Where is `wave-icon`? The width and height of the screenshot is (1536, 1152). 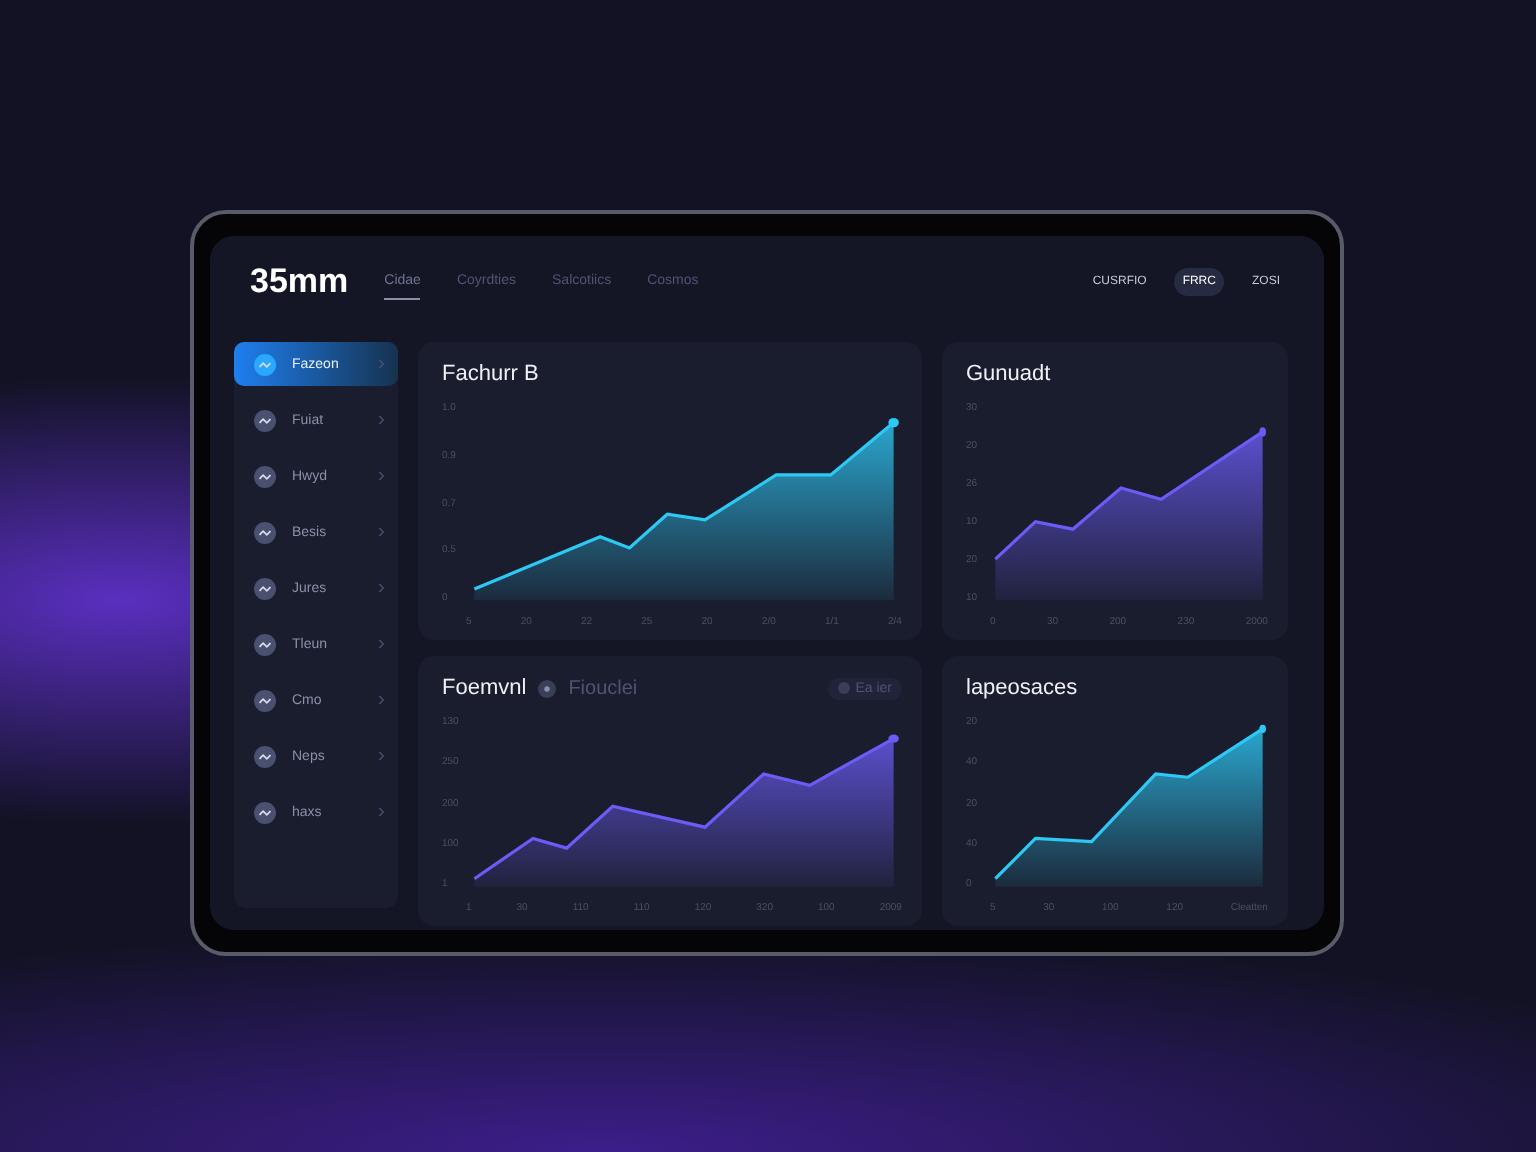
wave-icon is located at coordinates (265, 364).